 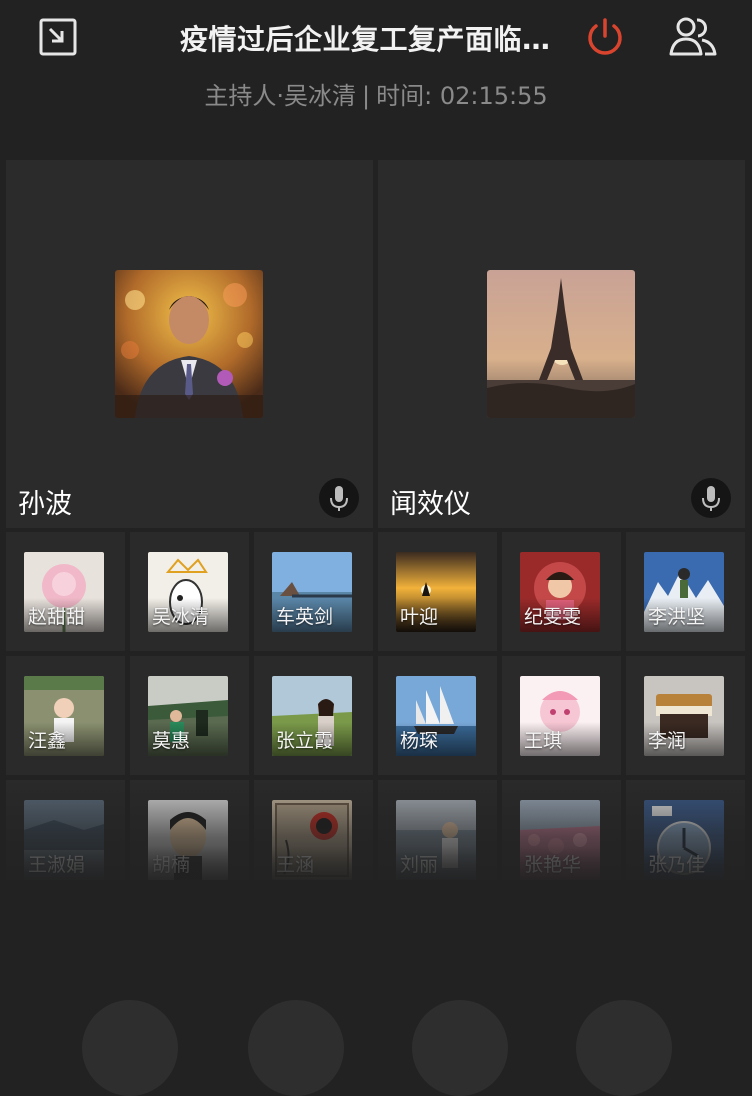 I want to click on participant-avatar: 王涵, so click(x=312, y=840).